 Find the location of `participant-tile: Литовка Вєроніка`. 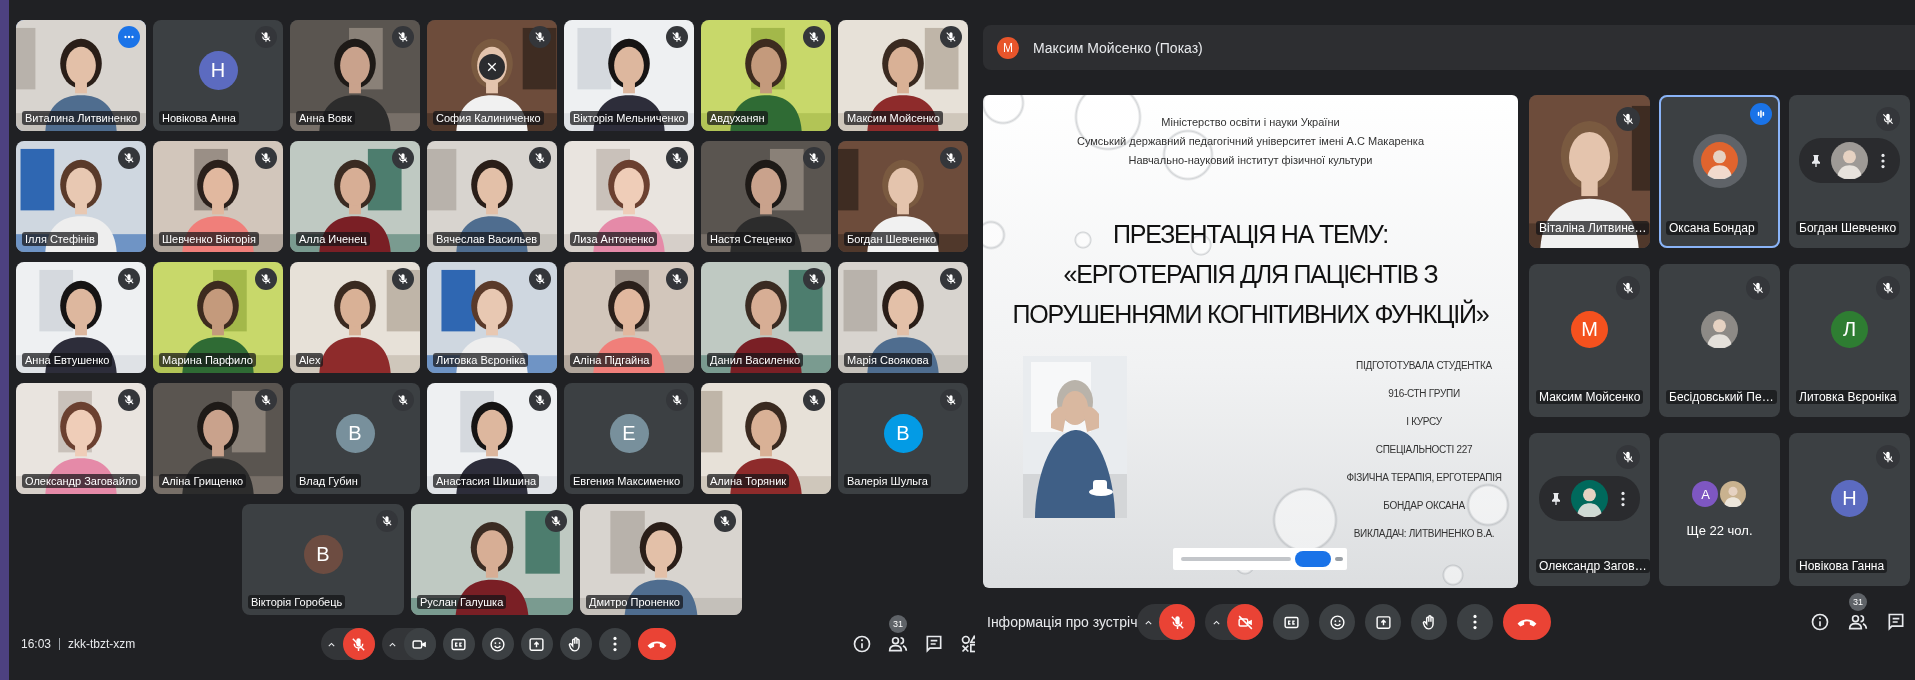

participant-tile: Литовка Вєроніка is located at coordinates (492, 317).